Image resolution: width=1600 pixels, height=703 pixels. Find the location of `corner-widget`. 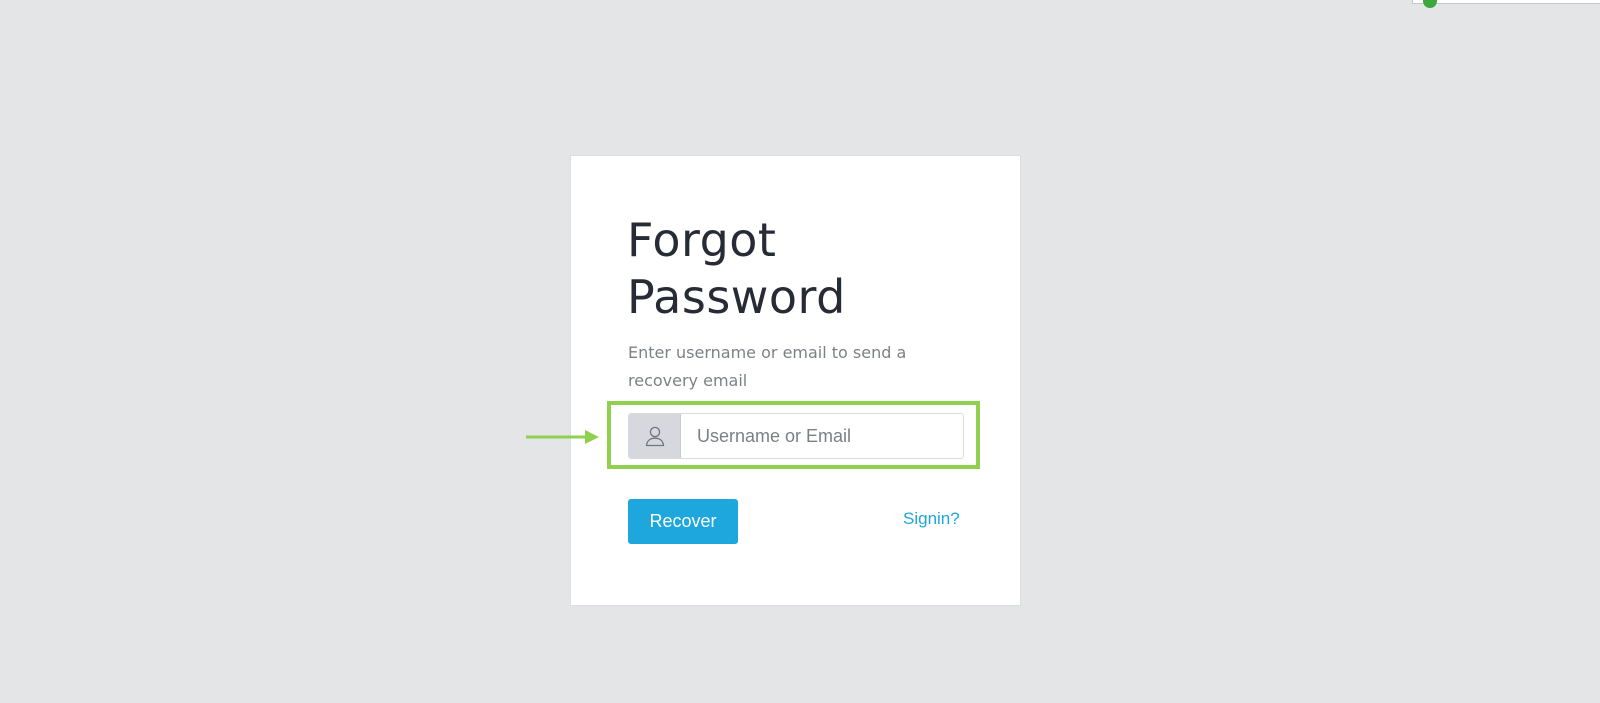

corner-widget is located at coordinates (1506, 4).